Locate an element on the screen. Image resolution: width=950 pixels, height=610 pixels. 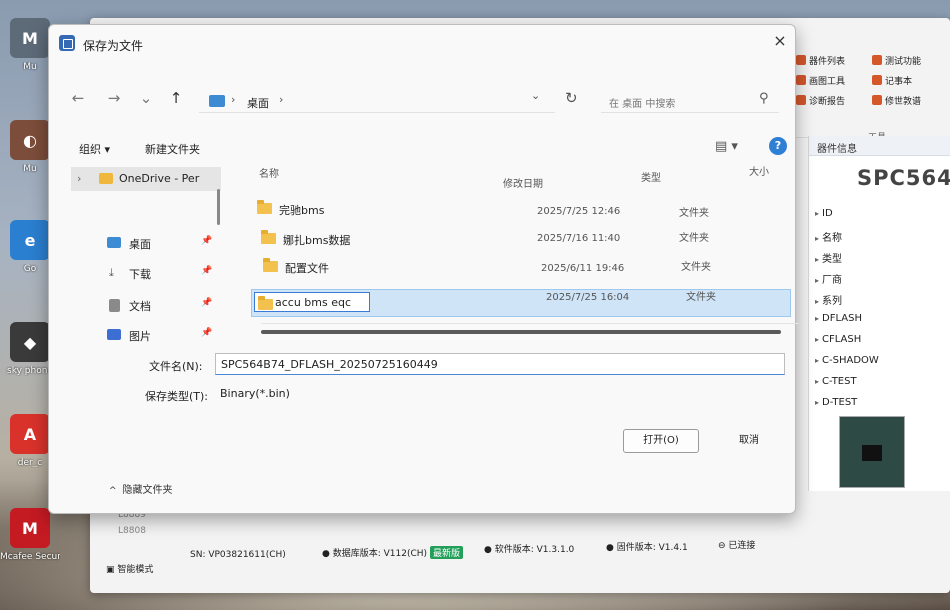
tool-report-button: 诊断报告 is located at coordinates (820, 102).